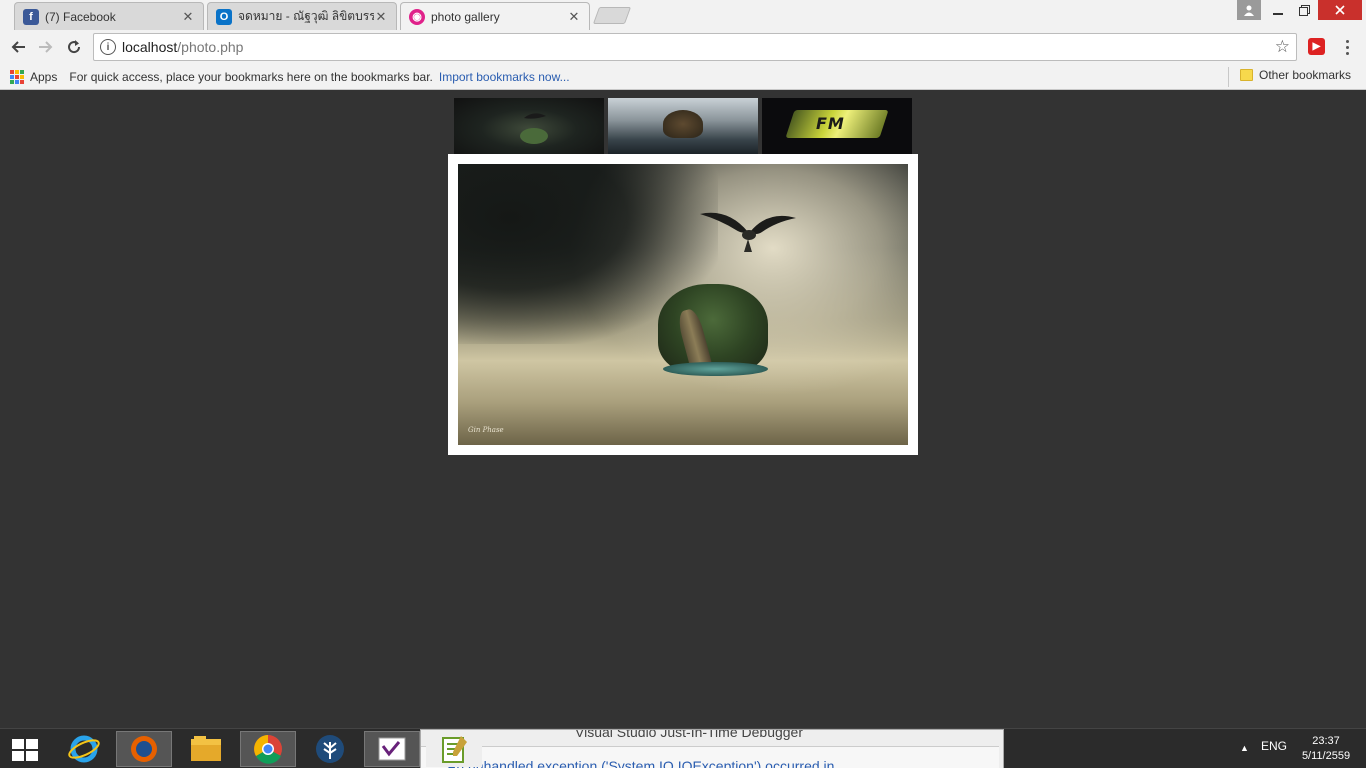 The image size is (1366, 768). I want to click on new-tab-button, so click(612, 15).